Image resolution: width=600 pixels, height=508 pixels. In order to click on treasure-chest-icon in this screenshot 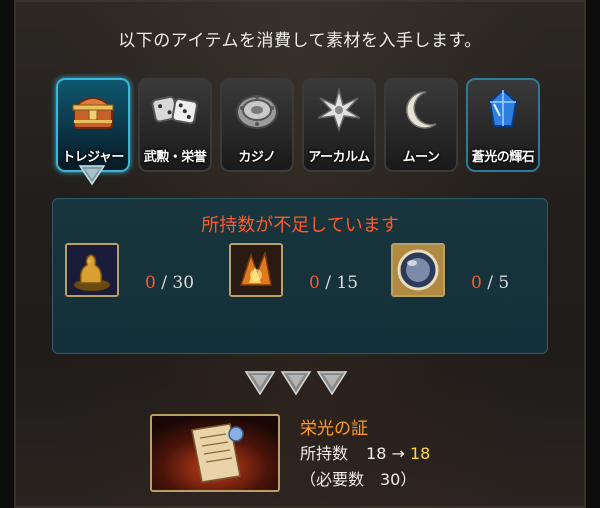, I will do `click(93, 110)`.